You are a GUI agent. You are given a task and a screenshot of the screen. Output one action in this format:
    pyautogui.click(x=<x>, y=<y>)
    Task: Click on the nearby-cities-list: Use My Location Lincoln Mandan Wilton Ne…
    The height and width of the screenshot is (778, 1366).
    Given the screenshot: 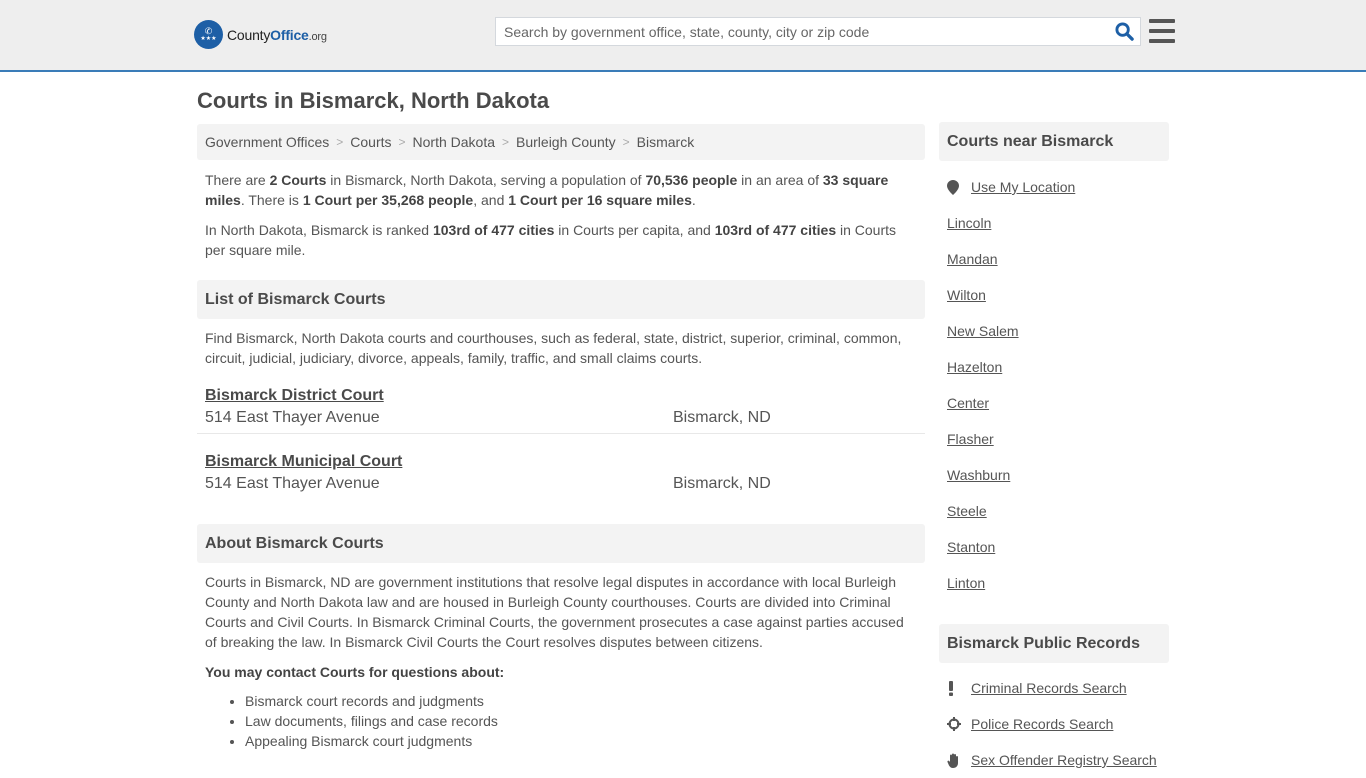 What is the action you would take?
    pyautogui.click(x=1054, y=385)
    